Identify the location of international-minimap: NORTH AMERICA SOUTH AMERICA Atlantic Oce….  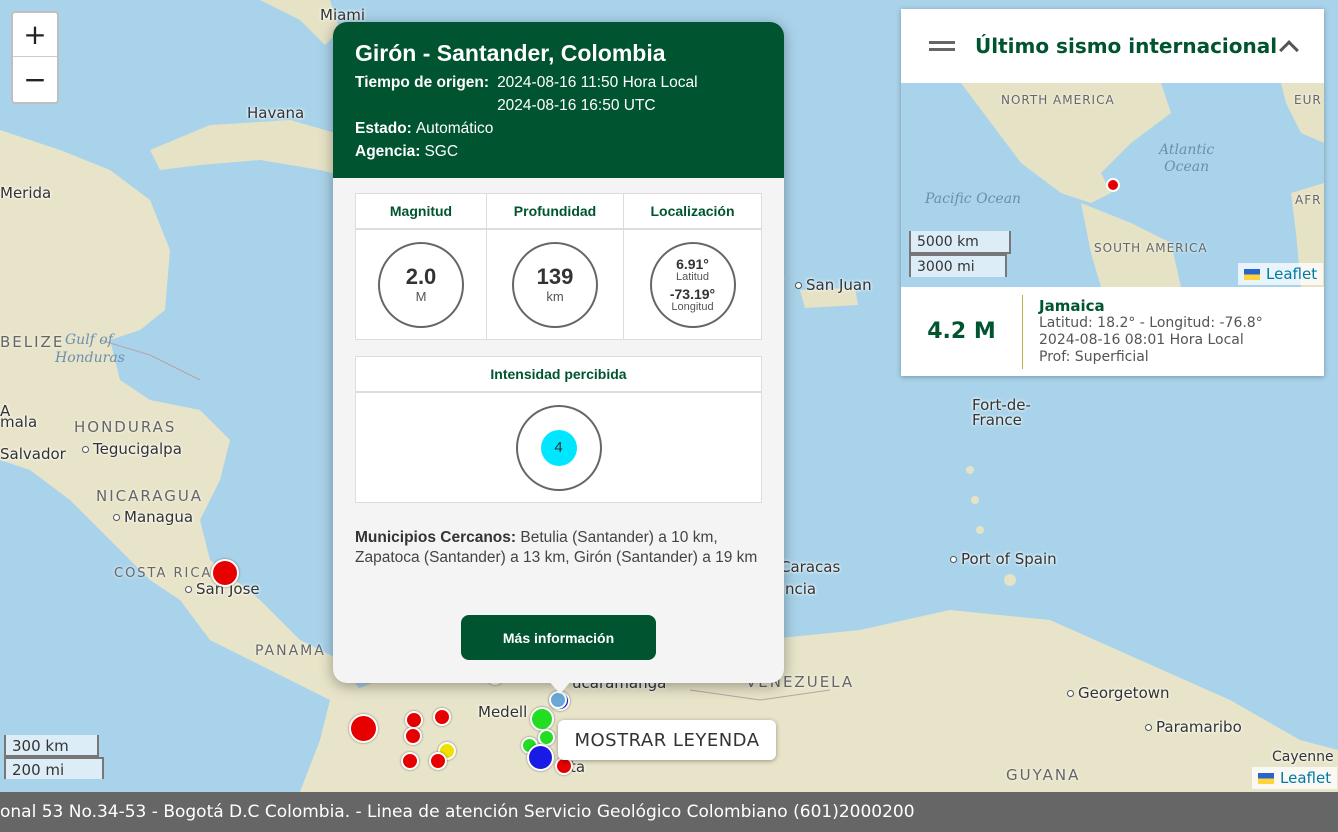
(1112, 185).